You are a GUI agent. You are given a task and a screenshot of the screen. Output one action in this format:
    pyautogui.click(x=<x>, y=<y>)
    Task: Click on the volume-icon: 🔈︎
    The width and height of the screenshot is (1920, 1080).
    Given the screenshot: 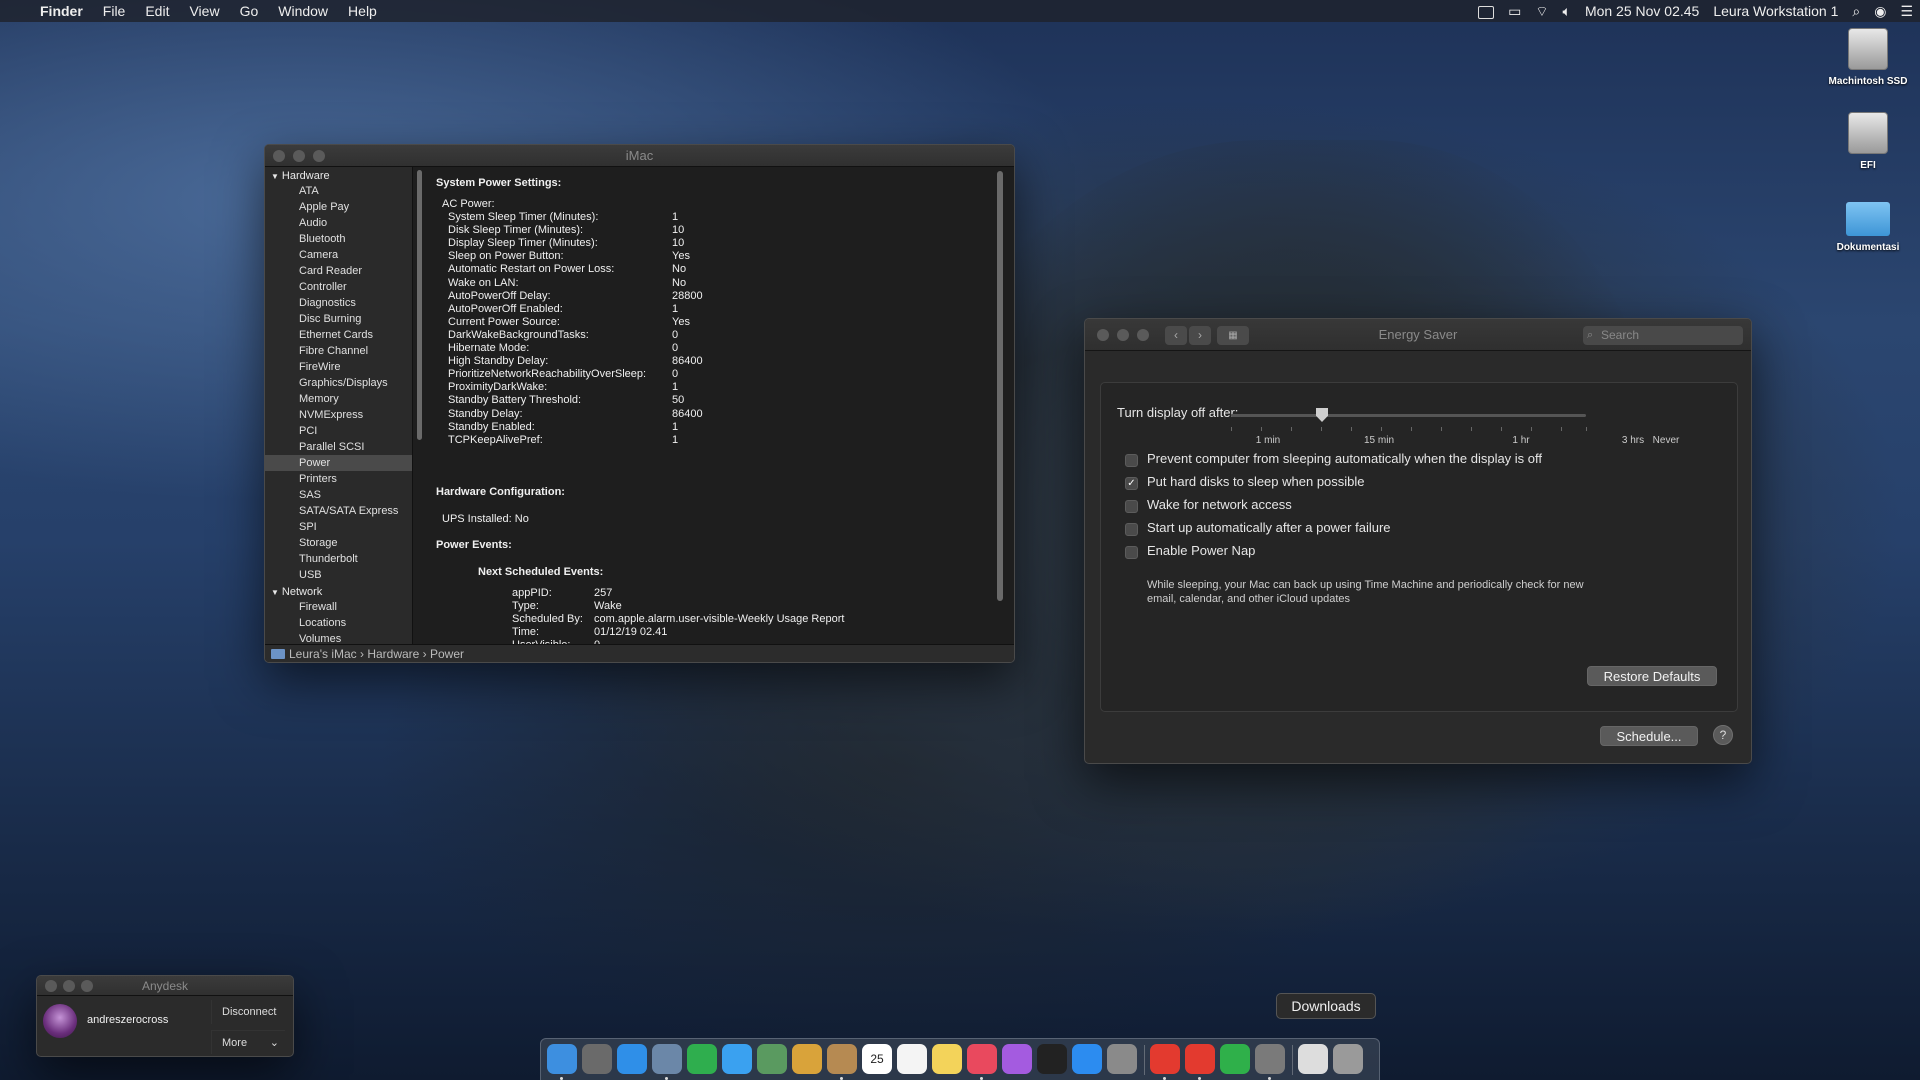 What is the action you would take?
    pyautogui.click(x=1567, y=11)
    